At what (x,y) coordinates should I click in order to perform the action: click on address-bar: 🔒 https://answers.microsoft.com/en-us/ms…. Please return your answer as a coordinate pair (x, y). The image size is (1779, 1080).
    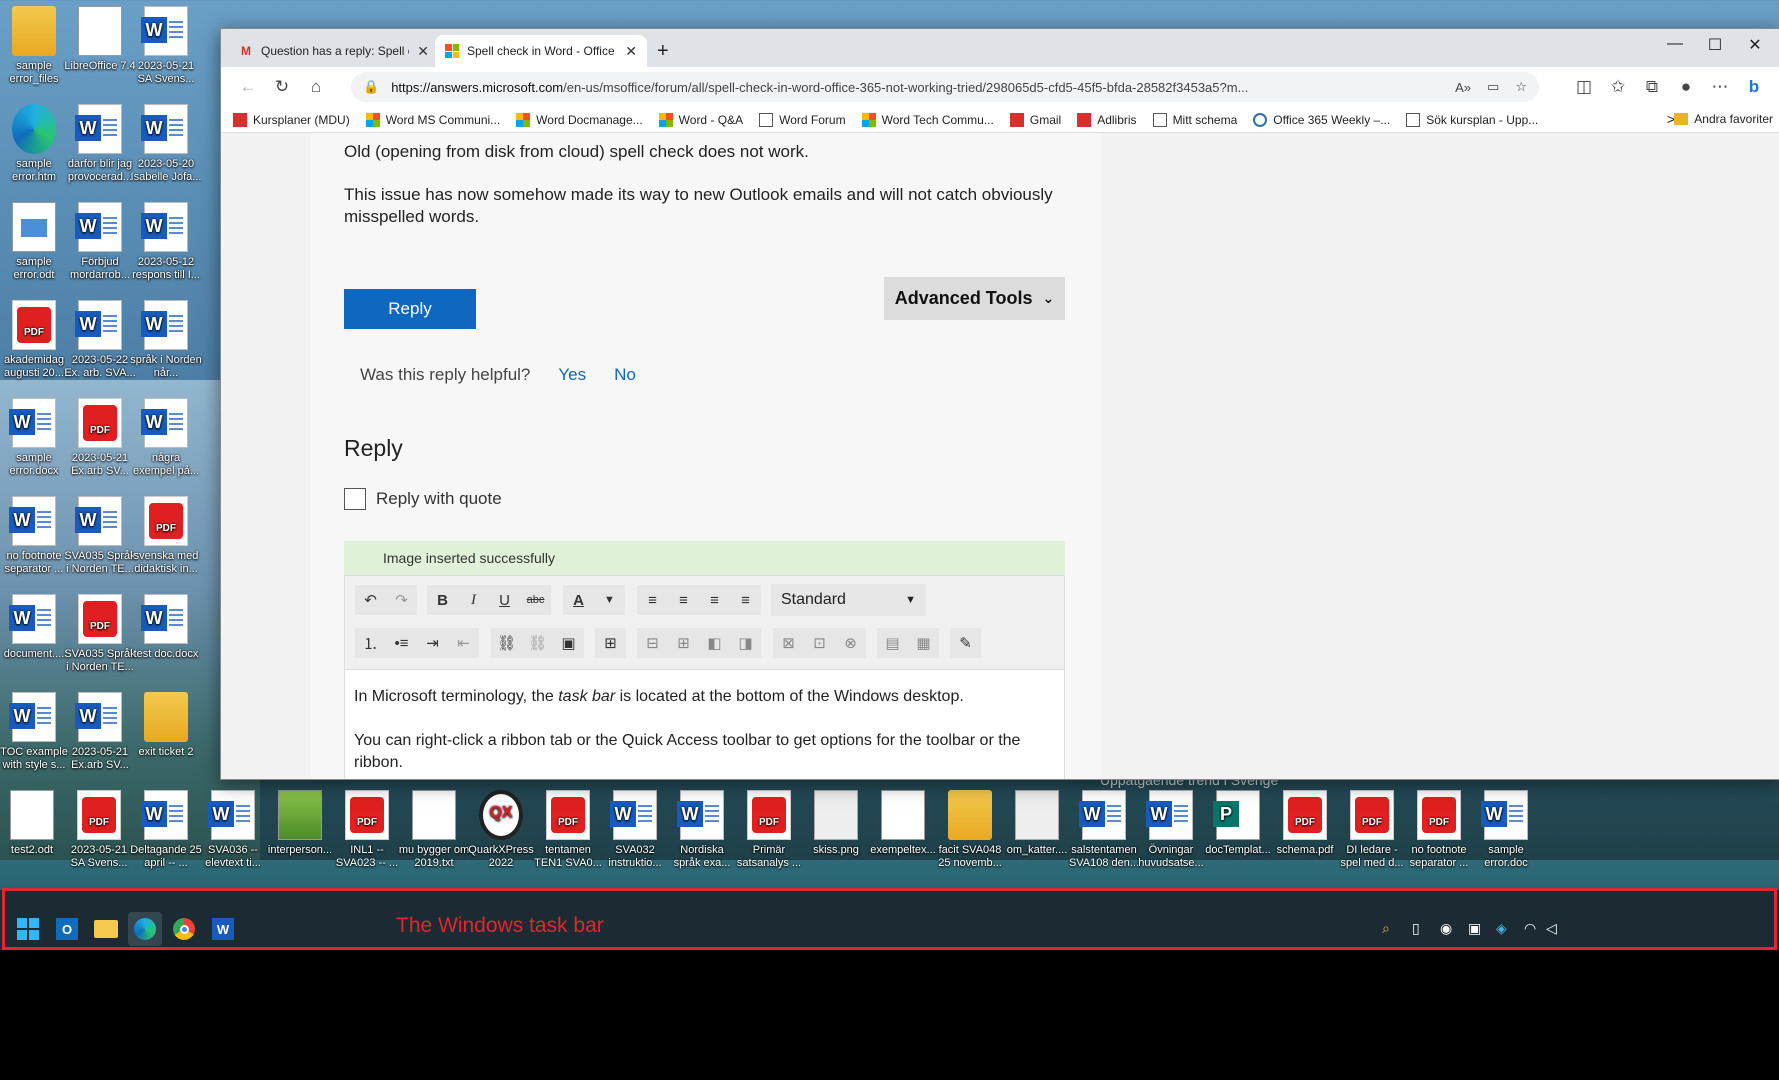
    Looking at the image, I should click on (945, 87).